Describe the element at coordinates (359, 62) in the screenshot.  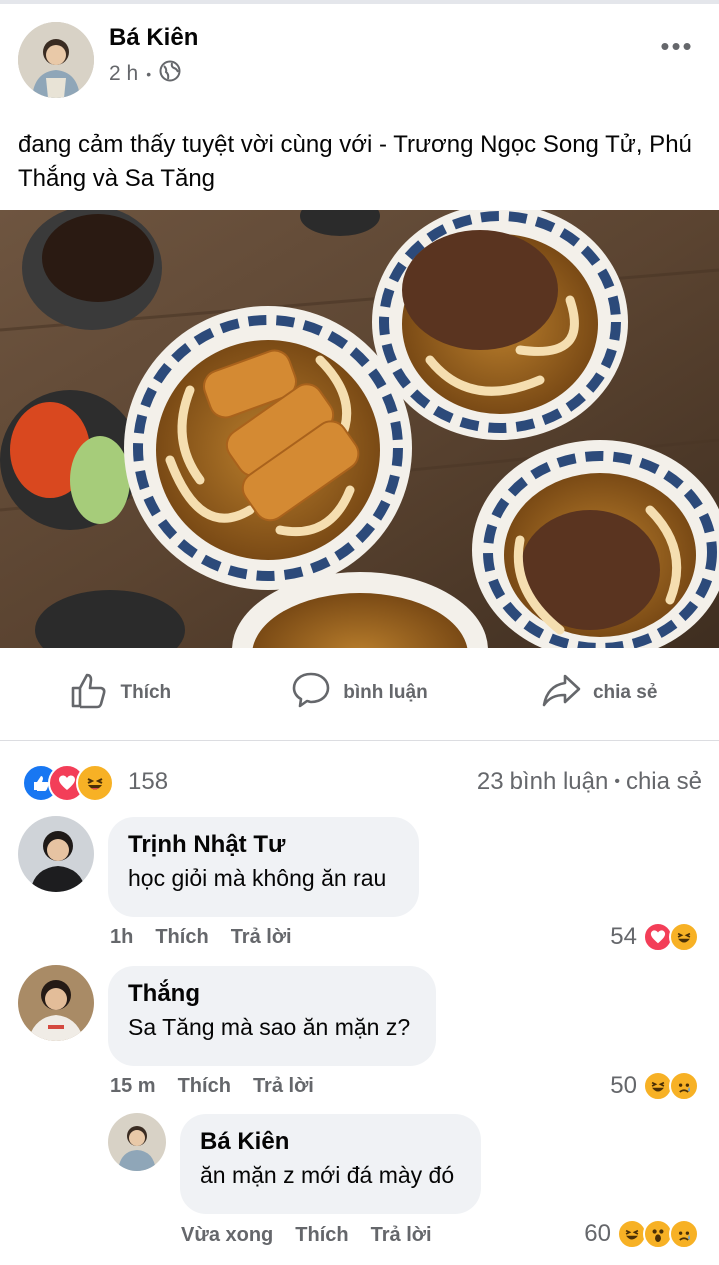
I see `post-header: Bá Kiên 2 h • •••` at that location.